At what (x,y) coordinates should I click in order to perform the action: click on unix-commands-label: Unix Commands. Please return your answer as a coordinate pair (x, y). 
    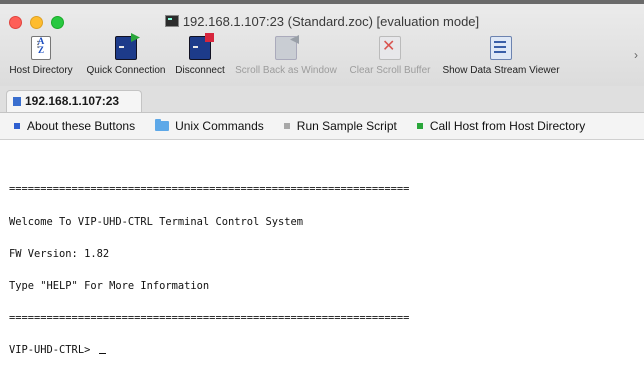
    Looking at the image, I should click on (219, 126).